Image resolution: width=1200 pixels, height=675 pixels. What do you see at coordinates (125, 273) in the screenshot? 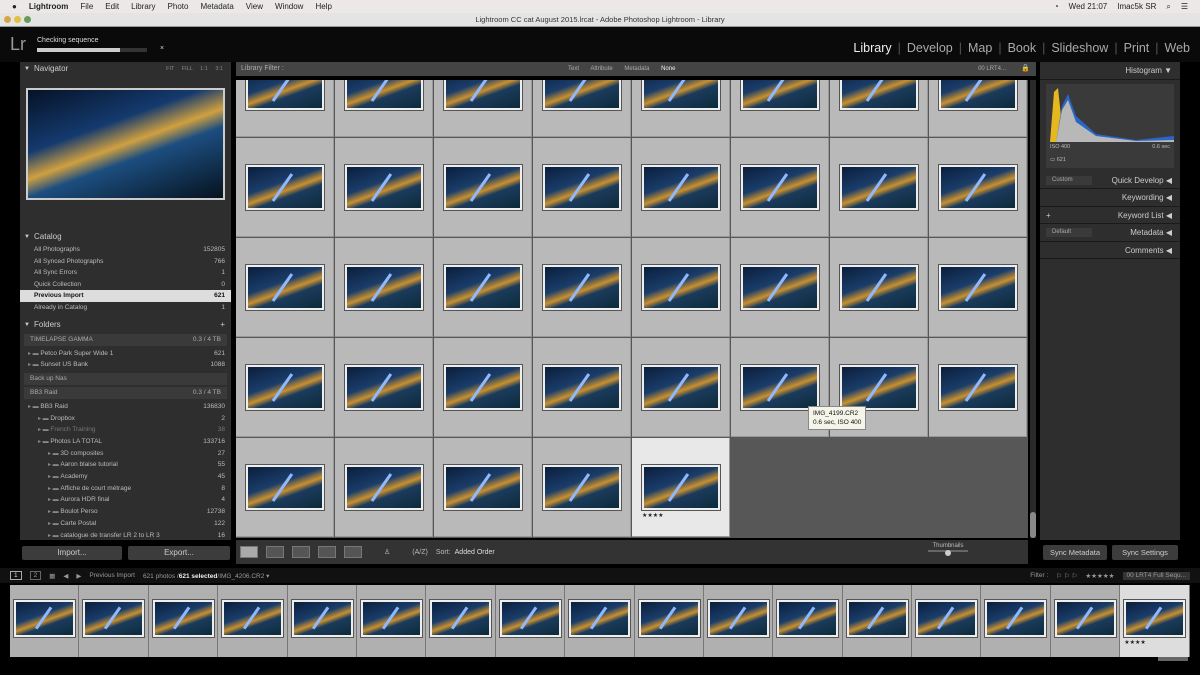
I see `catalog-item: All Sync Errors 1` at bounding box center [125, 273].